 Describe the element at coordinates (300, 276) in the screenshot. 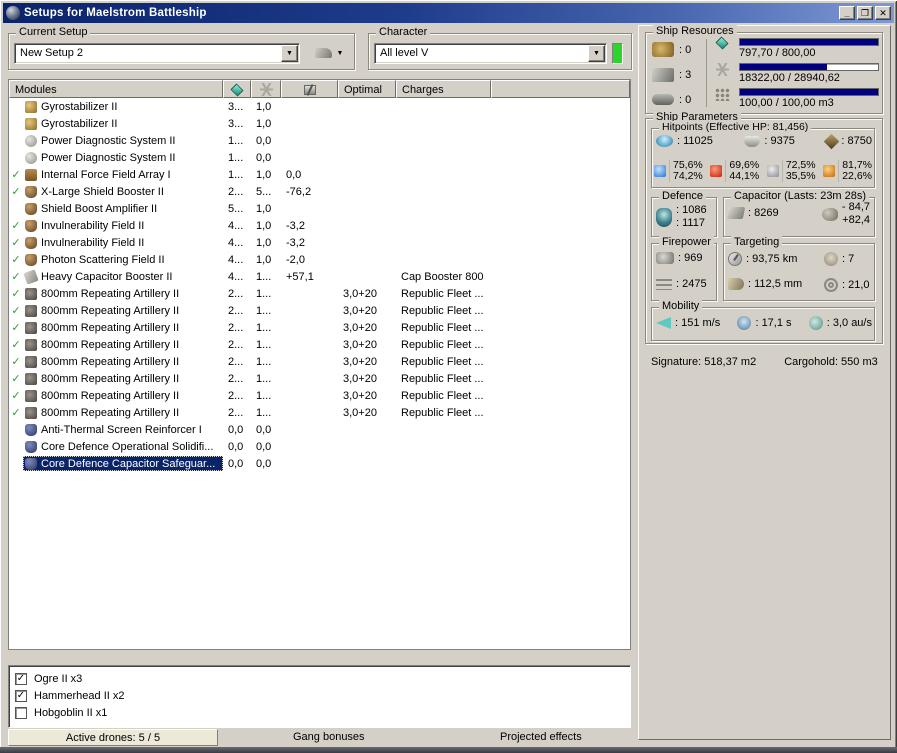

I see `module-capacitor-value: +57,1` at that location.